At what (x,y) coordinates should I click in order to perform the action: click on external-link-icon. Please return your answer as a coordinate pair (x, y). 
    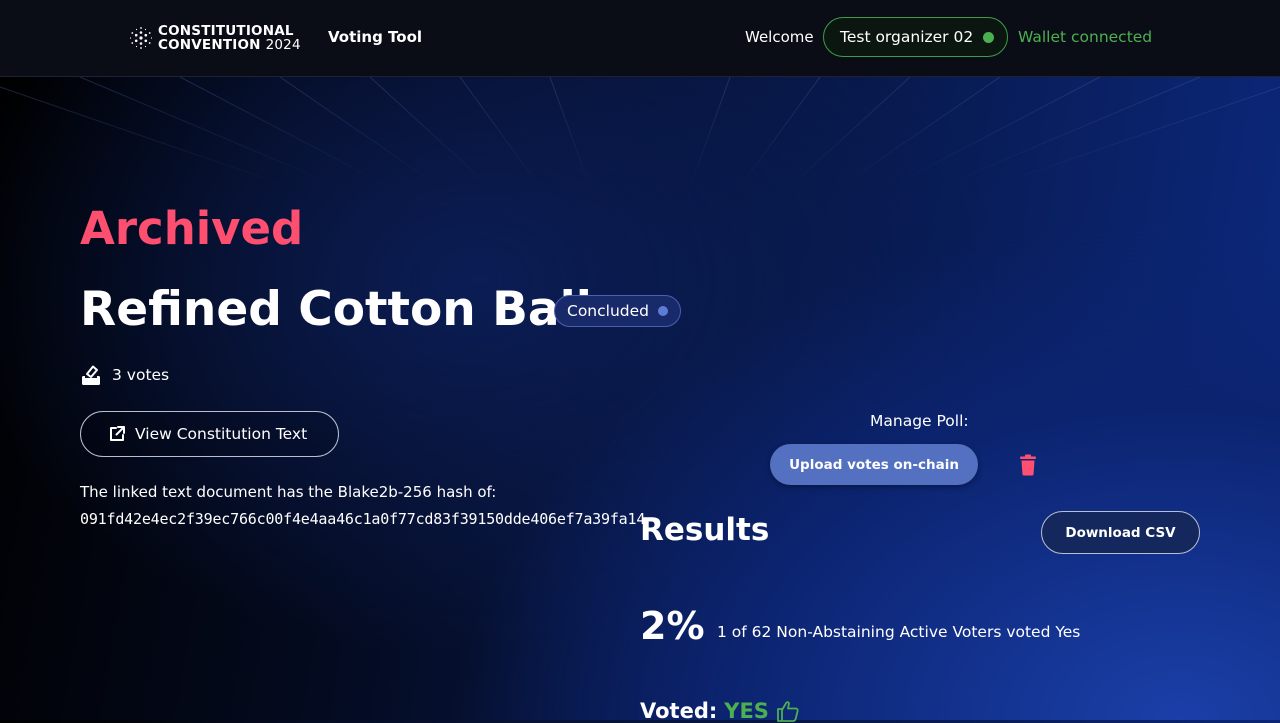
    Looking at the image, I should click on (117, 433).